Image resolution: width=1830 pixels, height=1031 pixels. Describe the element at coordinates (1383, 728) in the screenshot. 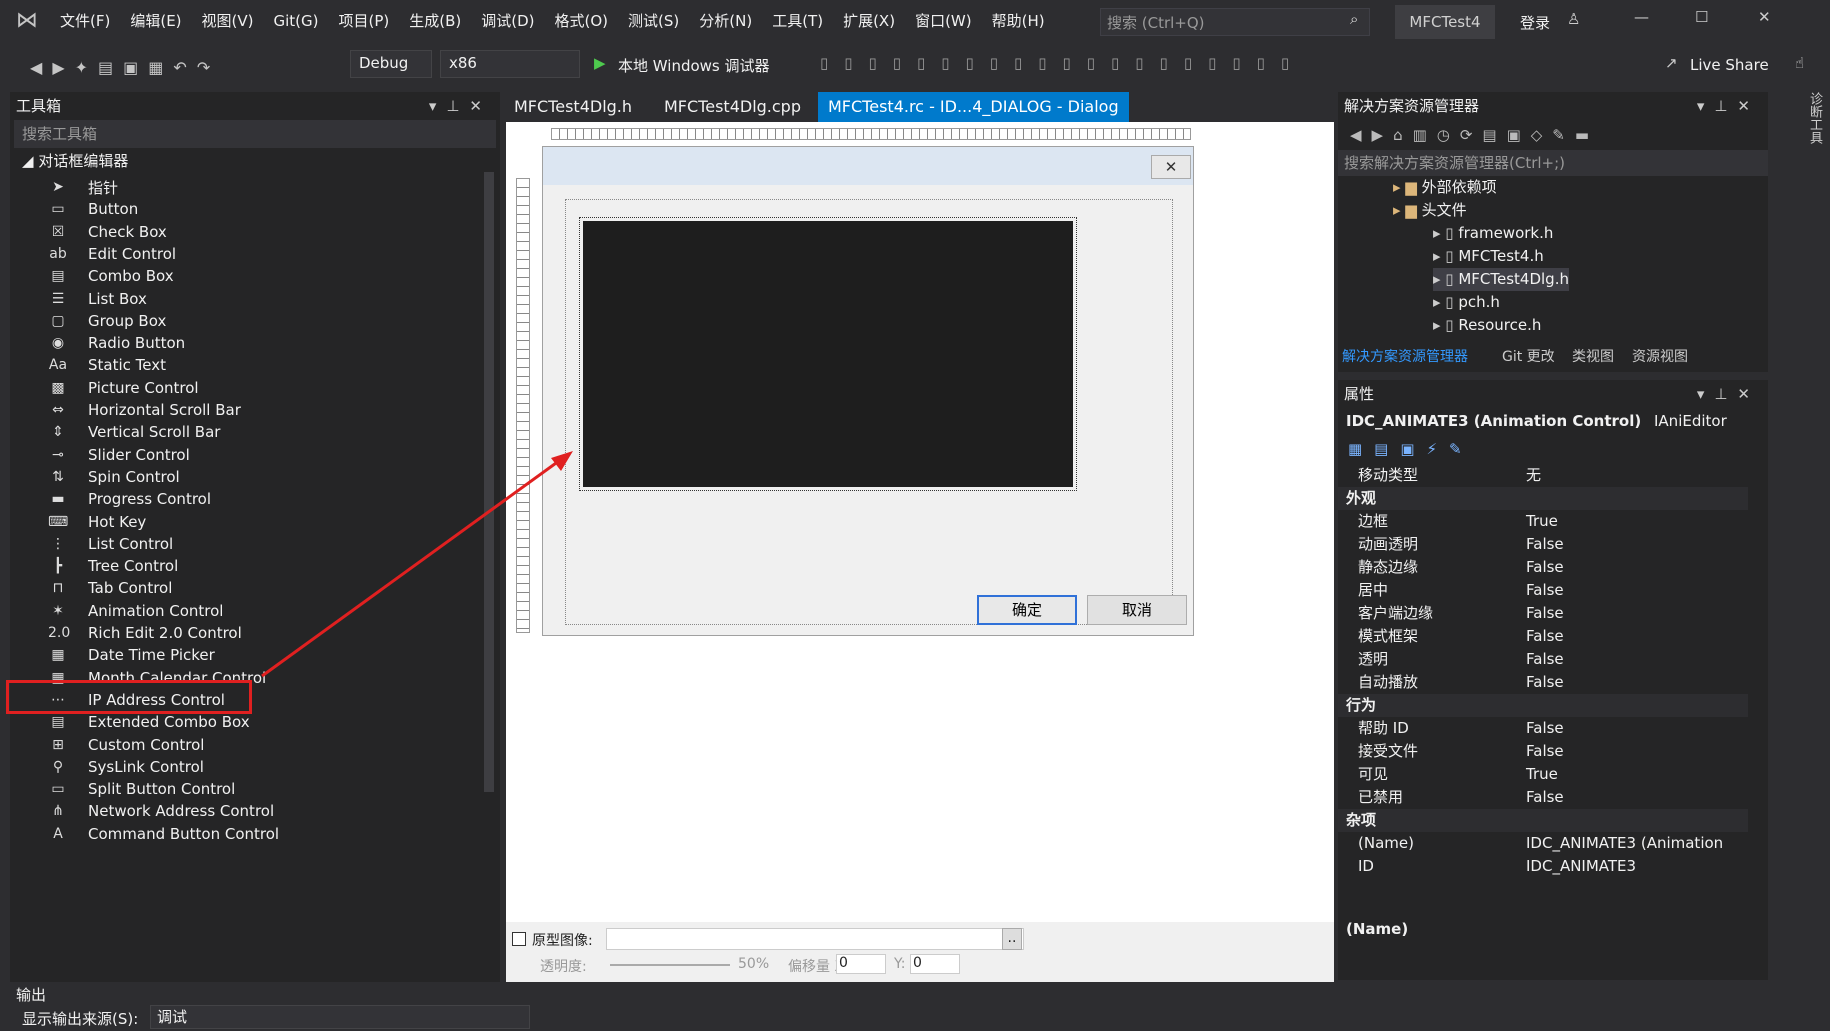

I see `property-key: 帮助 ID` at that location.